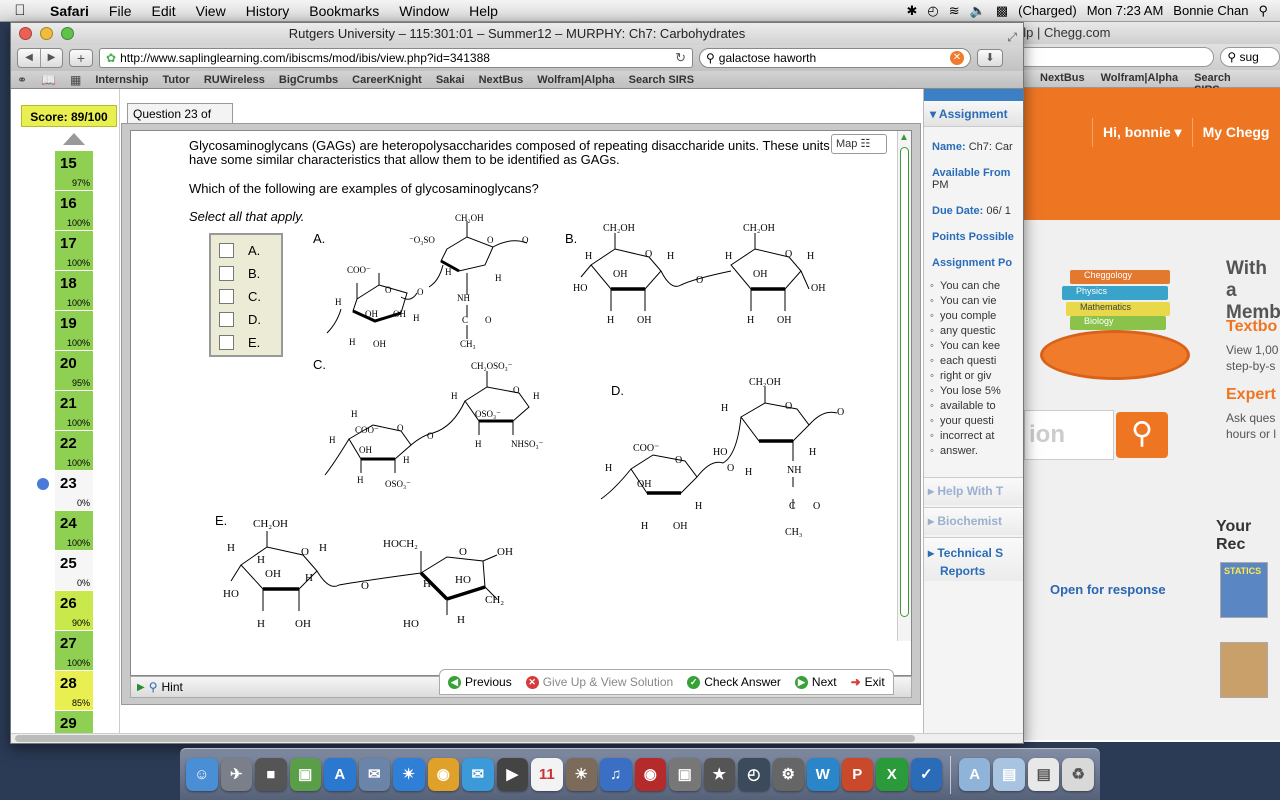 Image resolution: width=1280 pixels, height=800 pixels. What do you see at coordinates (344, 11) in the screenshot?
I see `menu-bookmarks: Bookmarks` at bounding box center [344, 11].